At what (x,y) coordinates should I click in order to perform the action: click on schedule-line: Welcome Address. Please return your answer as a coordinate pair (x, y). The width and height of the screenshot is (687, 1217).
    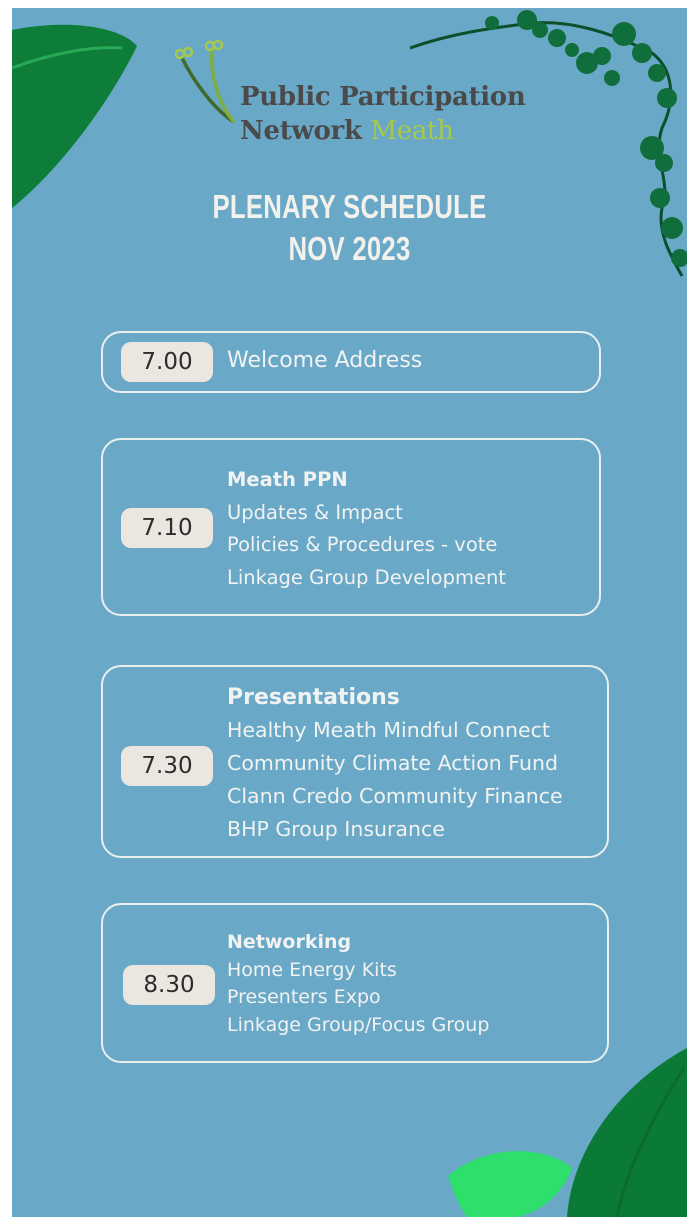
    Looking at the image, I should click on (325, 360).